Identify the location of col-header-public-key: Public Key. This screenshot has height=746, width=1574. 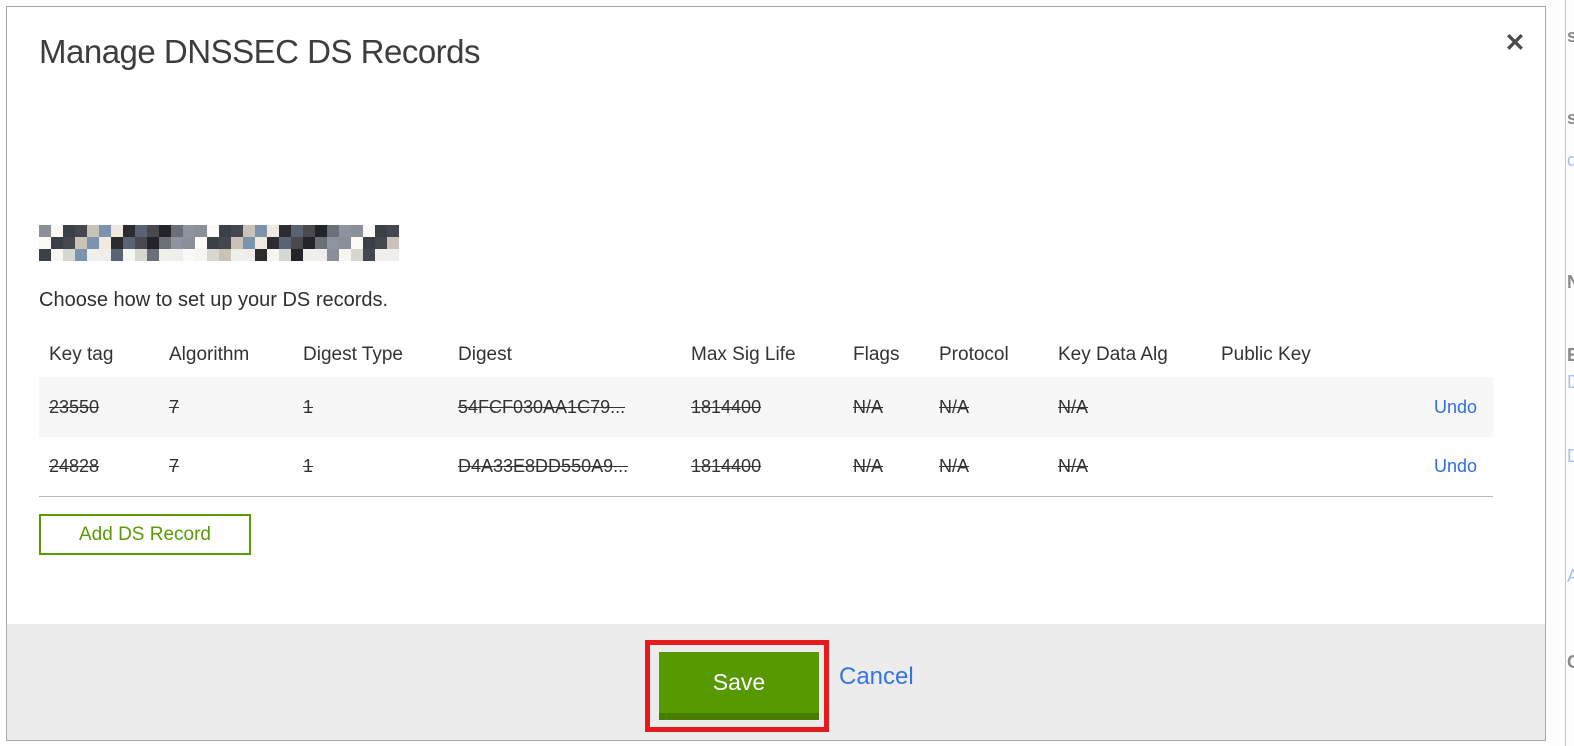
(1266, 354).